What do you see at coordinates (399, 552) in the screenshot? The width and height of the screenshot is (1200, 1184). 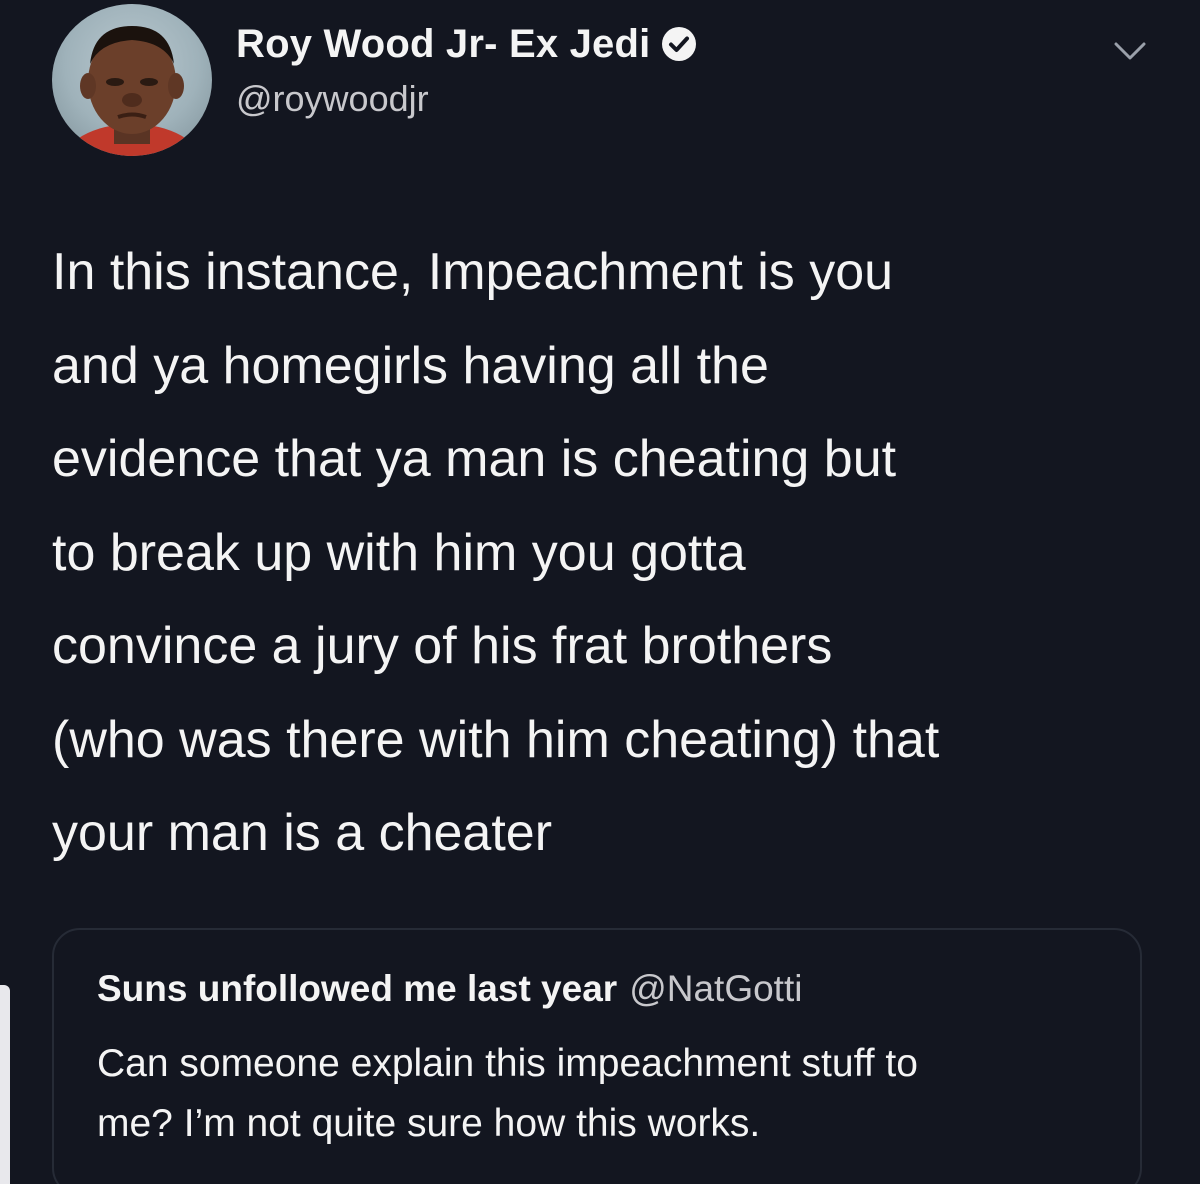 I see `tweet-text-line: to break up with him you gotta` at bounding box center [399, 552].